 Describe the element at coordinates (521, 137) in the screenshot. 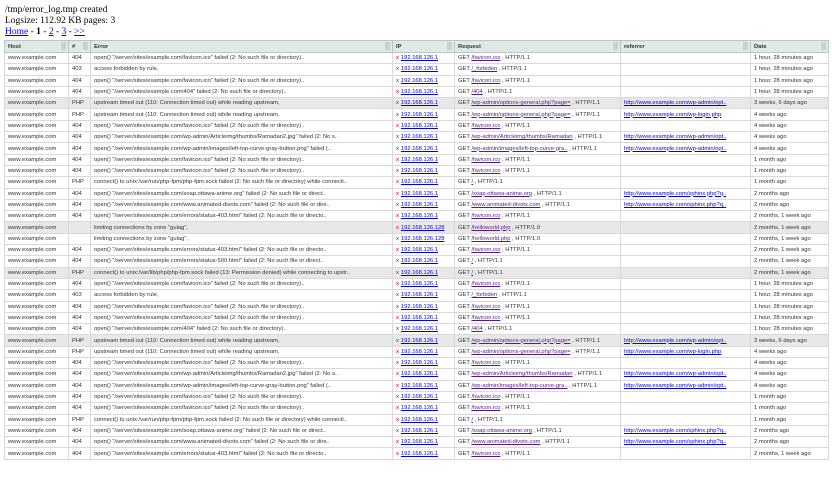

I see `request-path-link: /wp-admin/Articleimg/thumbs/Ramadan` at that location.